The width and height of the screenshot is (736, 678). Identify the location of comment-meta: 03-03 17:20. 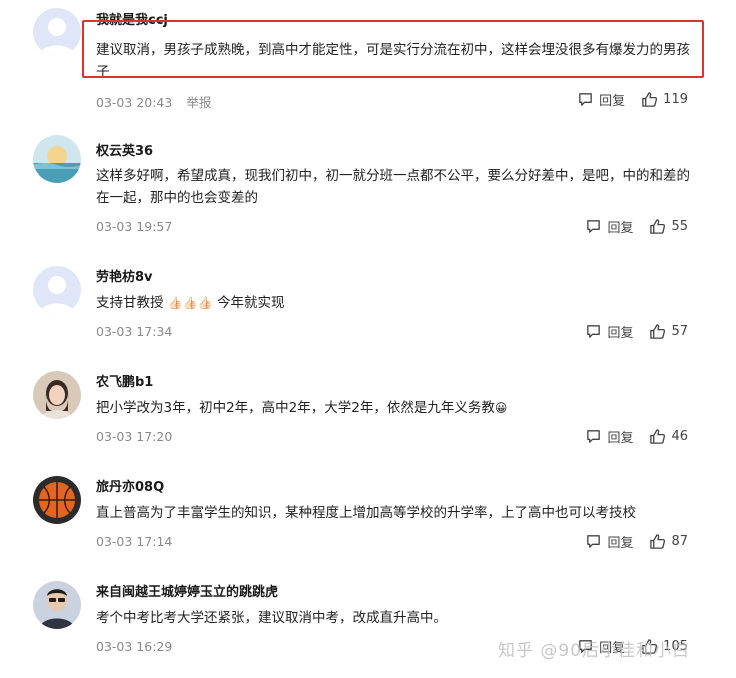
(134, 436).